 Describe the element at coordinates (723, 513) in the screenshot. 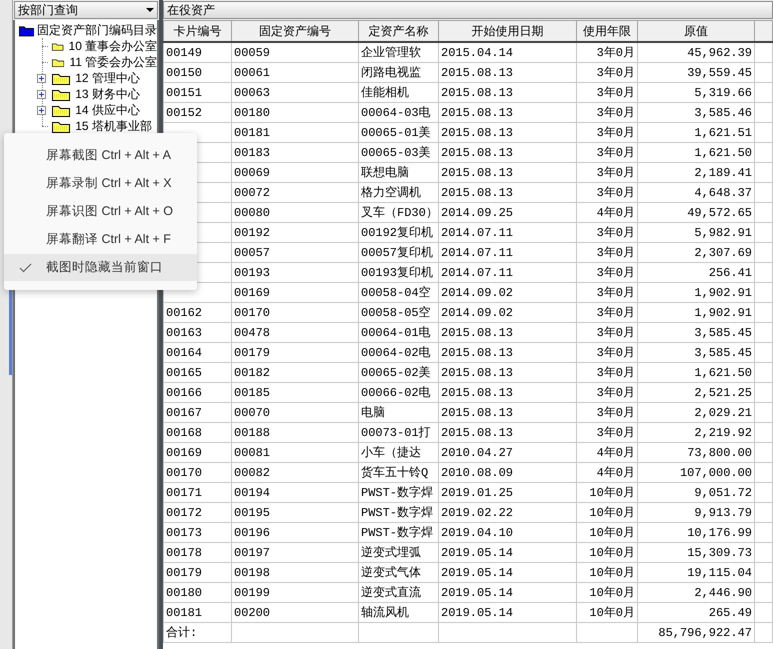

I see `table-cell: 9,913.79` at that location.